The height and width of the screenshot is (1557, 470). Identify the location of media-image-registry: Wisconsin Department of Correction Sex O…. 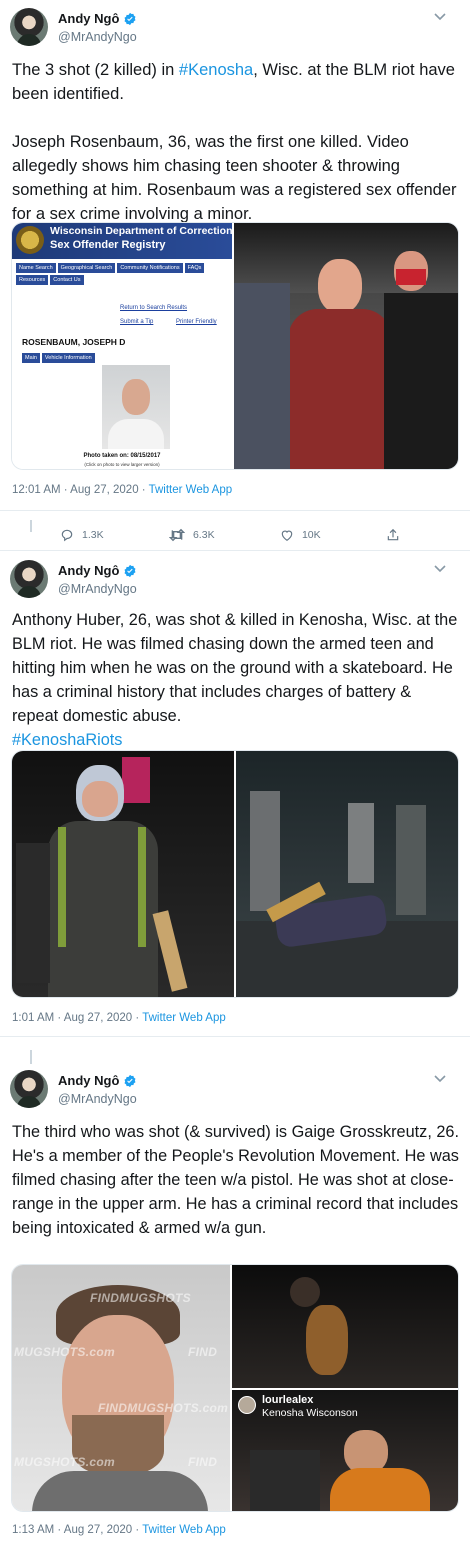
(122, 346).